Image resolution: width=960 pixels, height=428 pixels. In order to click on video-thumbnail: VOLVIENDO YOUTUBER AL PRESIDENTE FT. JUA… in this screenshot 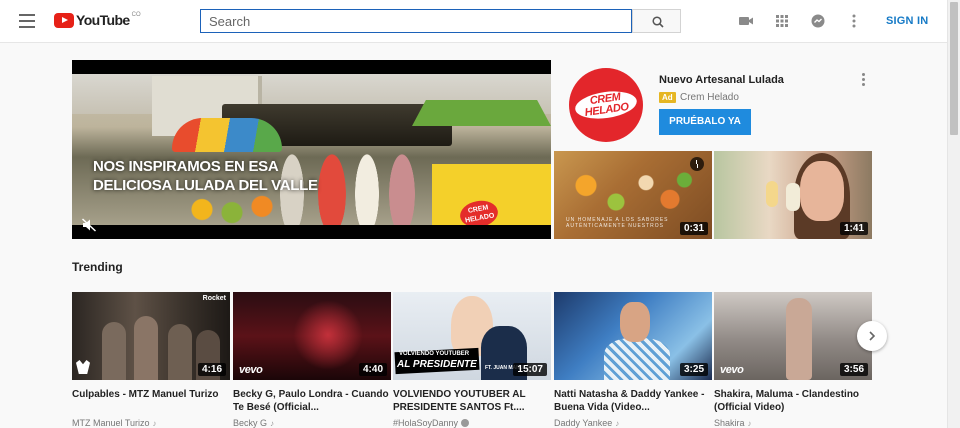, I will do `click(472, 336)`.